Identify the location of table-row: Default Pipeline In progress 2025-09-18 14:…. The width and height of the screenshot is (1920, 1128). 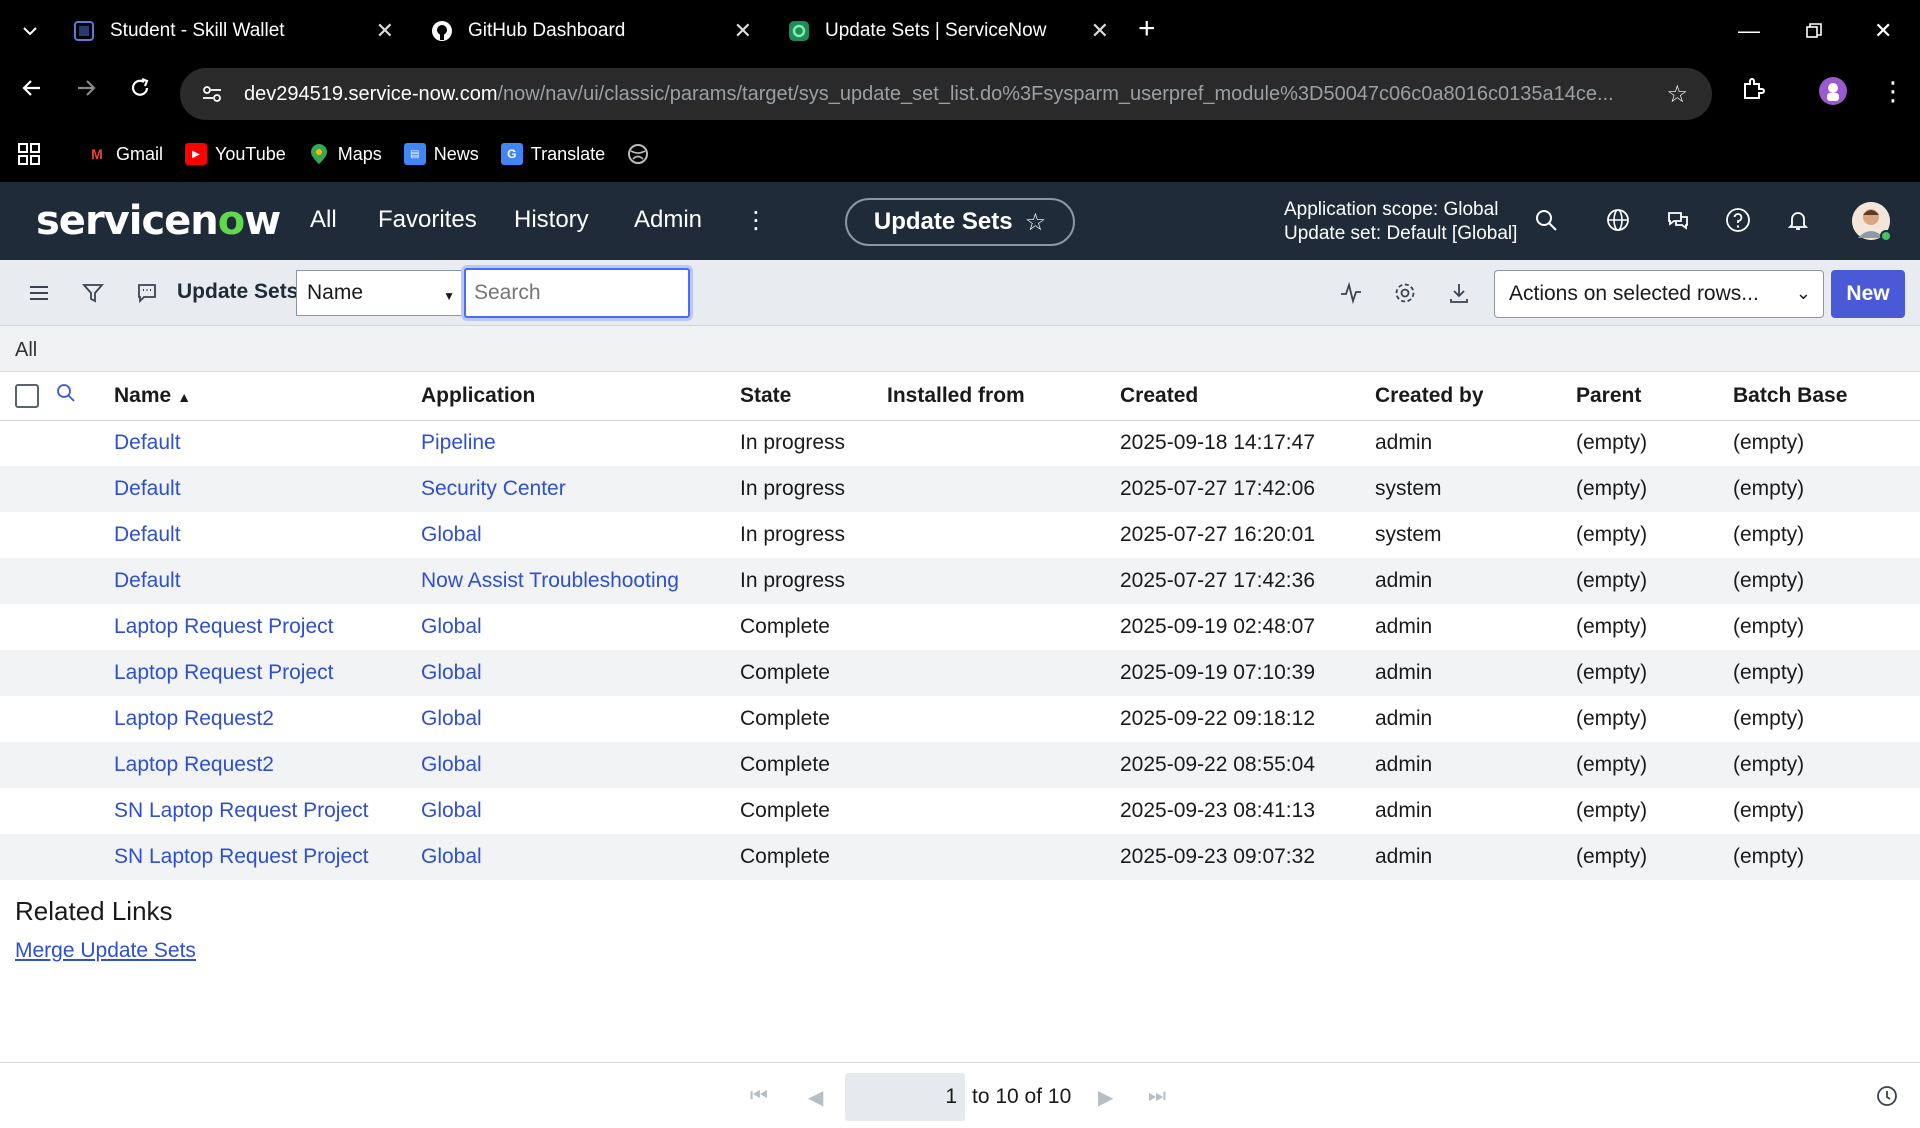
(960, 443).